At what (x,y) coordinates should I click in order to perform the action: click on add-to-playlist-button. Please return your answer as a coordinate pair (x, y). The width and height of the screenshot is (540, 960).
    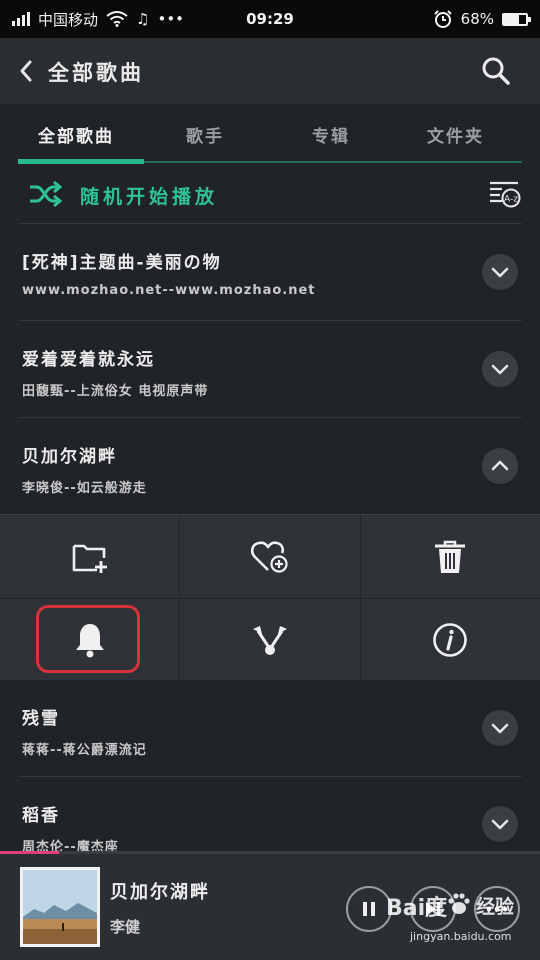
    Looking at the image, I should click on (90, 556).